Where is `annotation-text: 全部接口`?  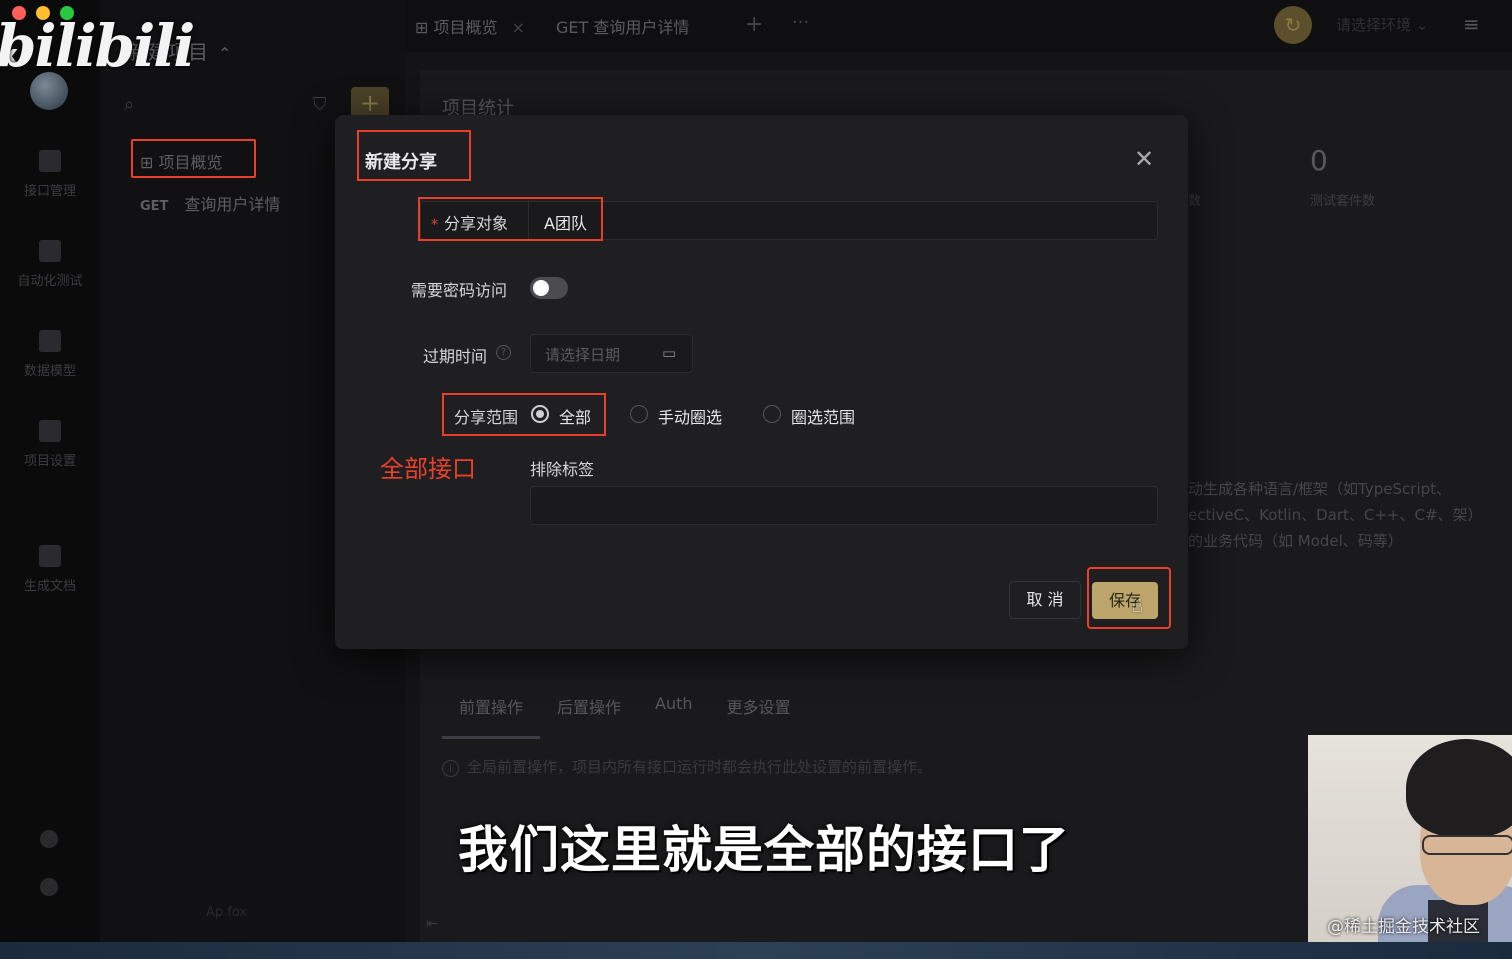 annotation-text: 全部接口 is located at coordinates (428, 469).